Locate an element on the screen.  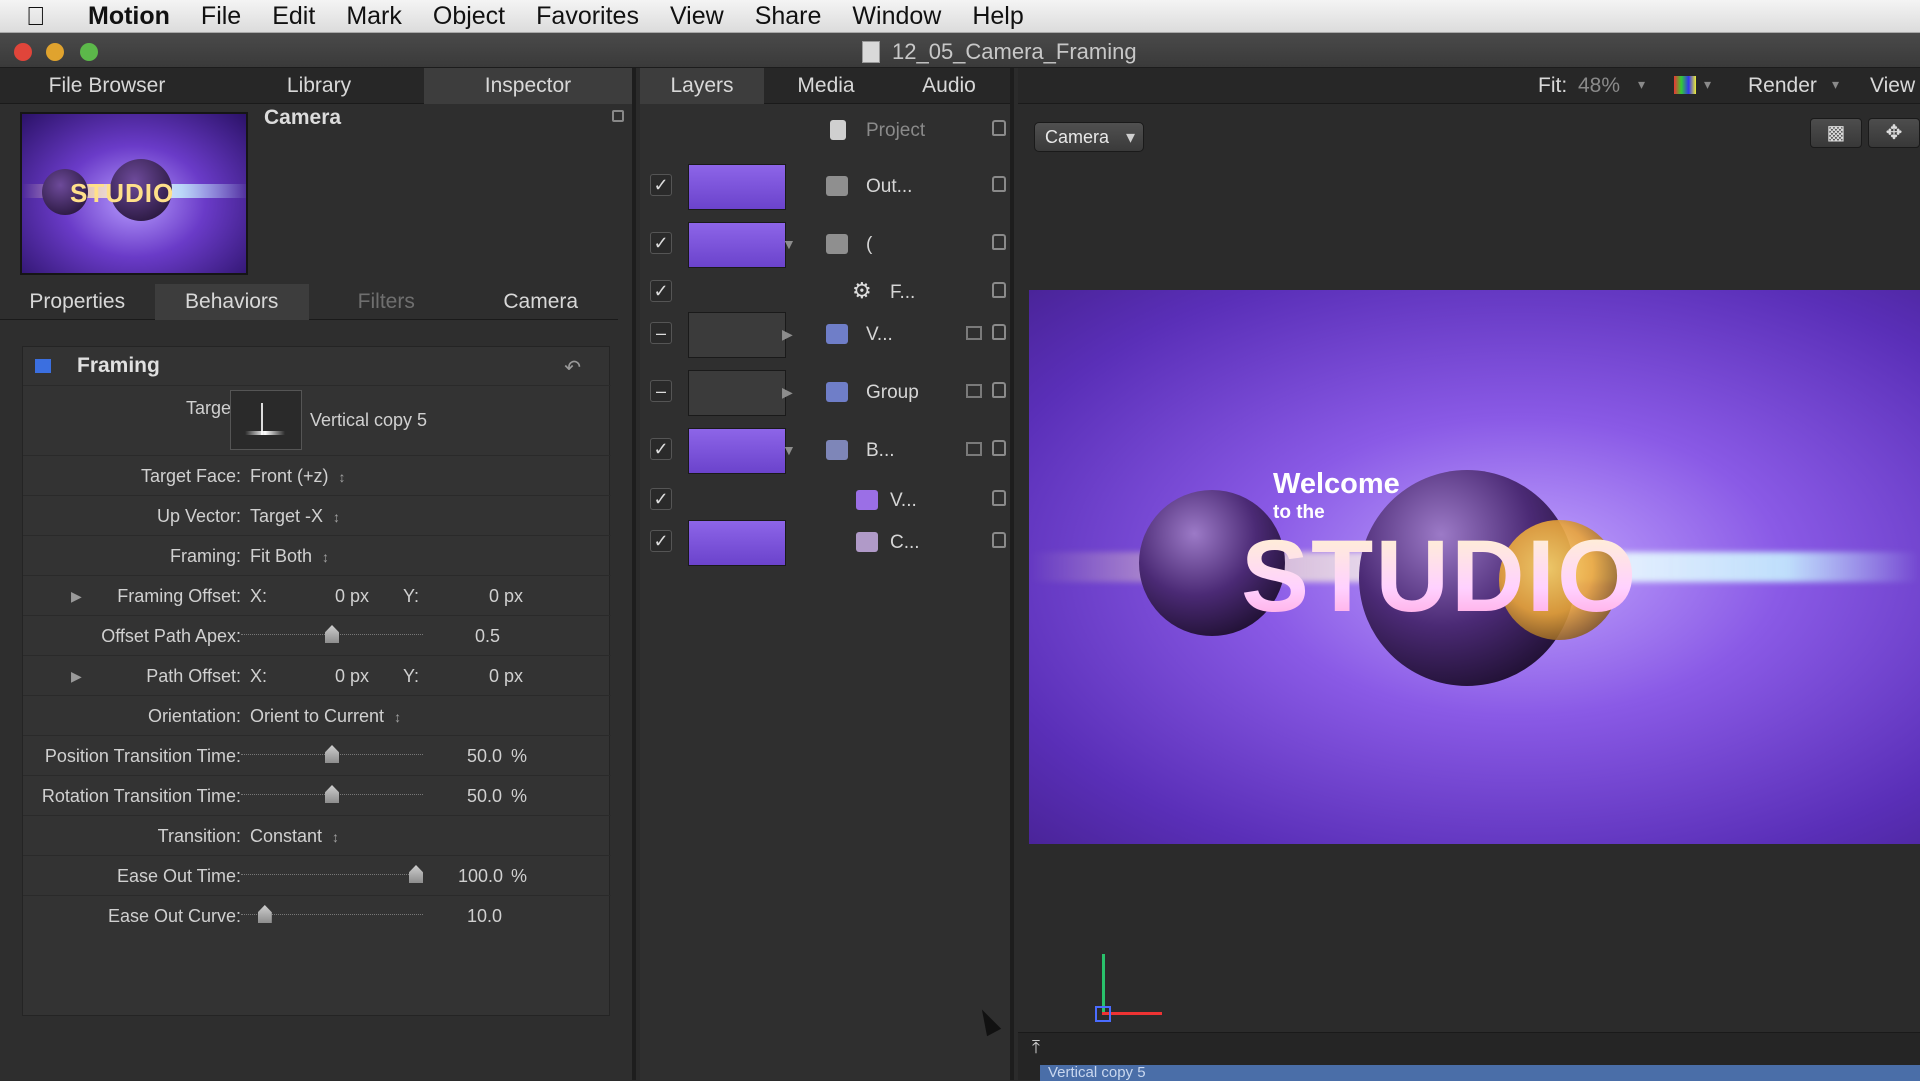
tab-inspector: Inspector is located at coordinates (528, 86).